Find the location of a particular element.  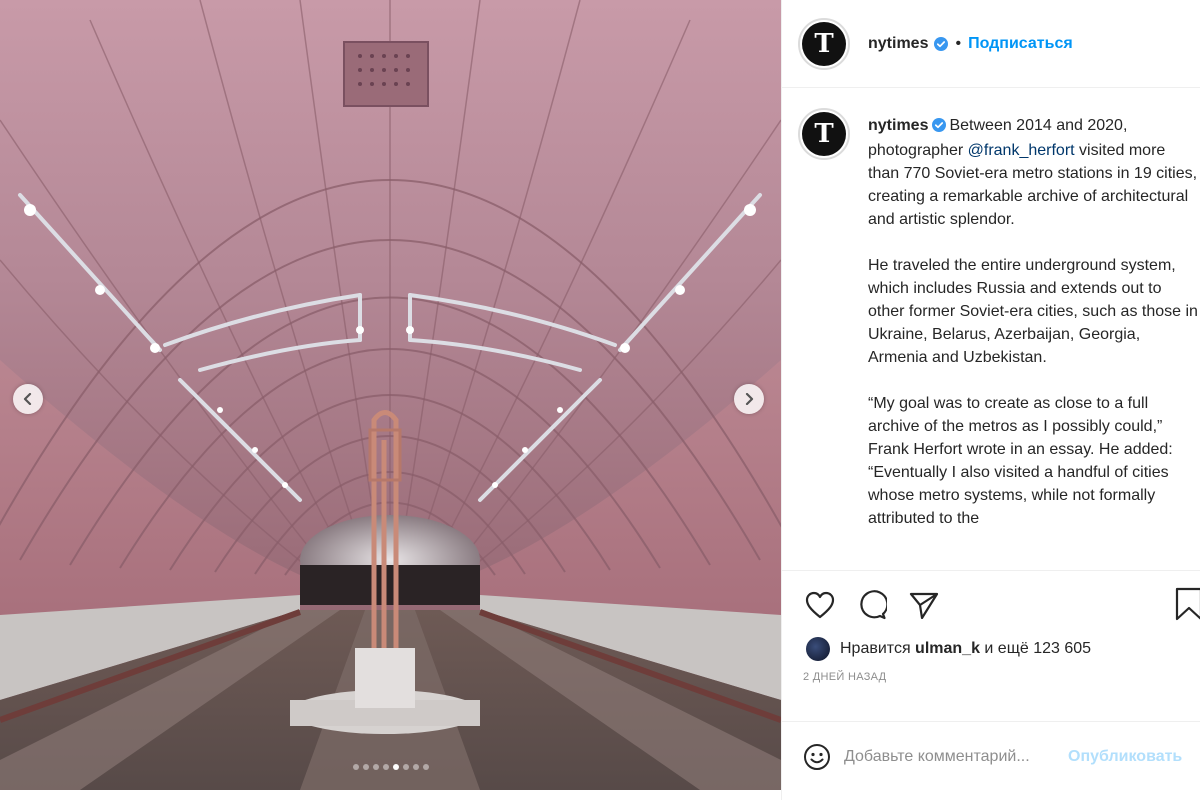

chevron-right-icon is located at coordinates (749, 399).